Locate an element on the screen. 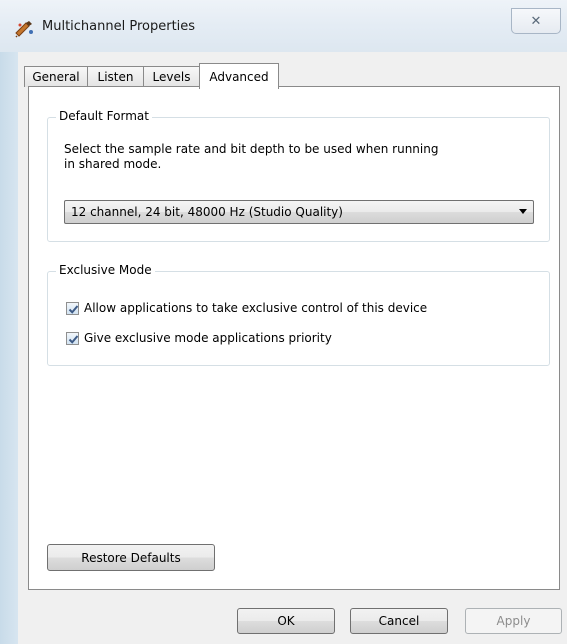 The image size is (567, 644). exclusive-mode-title: Exclusive Mode is located at coordinates (105, 270).